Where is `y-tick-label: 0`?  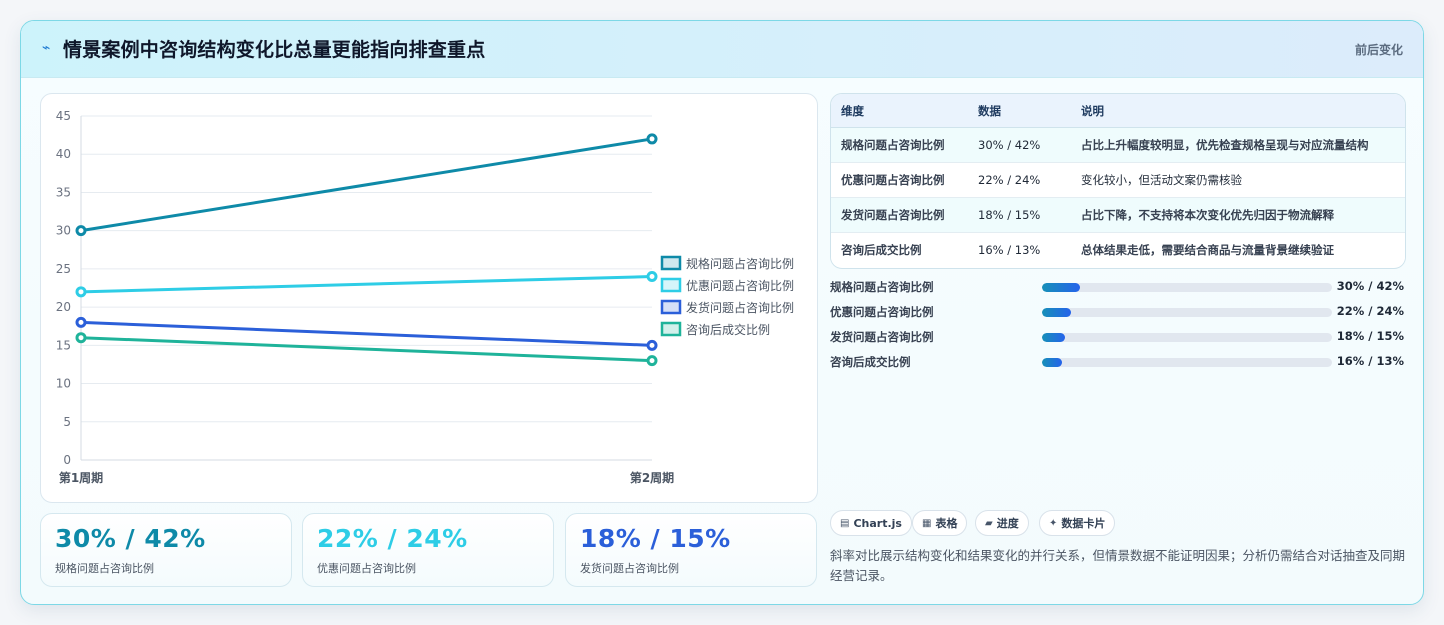
y-tick-label: 0 is located at coordinates (67, 460).